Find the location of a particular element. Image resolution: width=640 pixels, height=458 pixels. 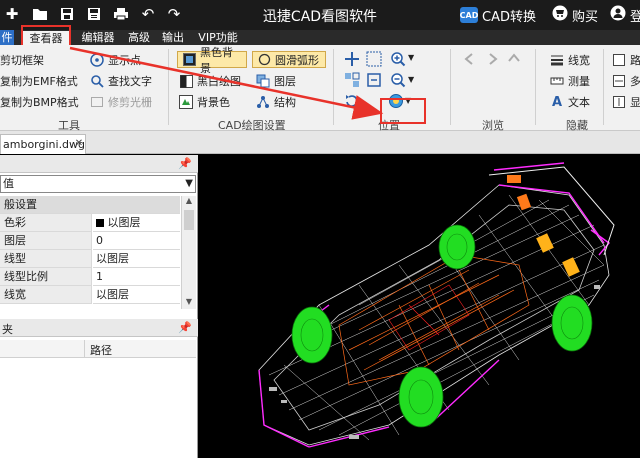

measure-toggle: 测量 is located at coordinates (570, 81).